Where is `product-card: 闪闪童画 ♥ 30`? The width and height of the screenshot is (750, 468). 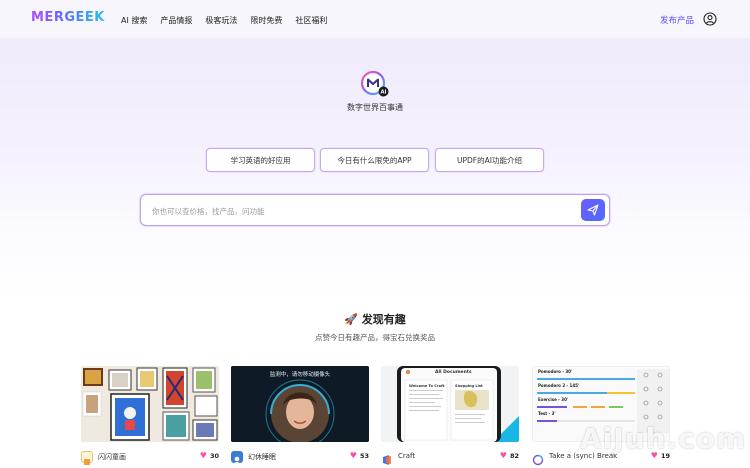
product-card: 闪闪童画 ♥ 30 is located at coordinates (150, 416).